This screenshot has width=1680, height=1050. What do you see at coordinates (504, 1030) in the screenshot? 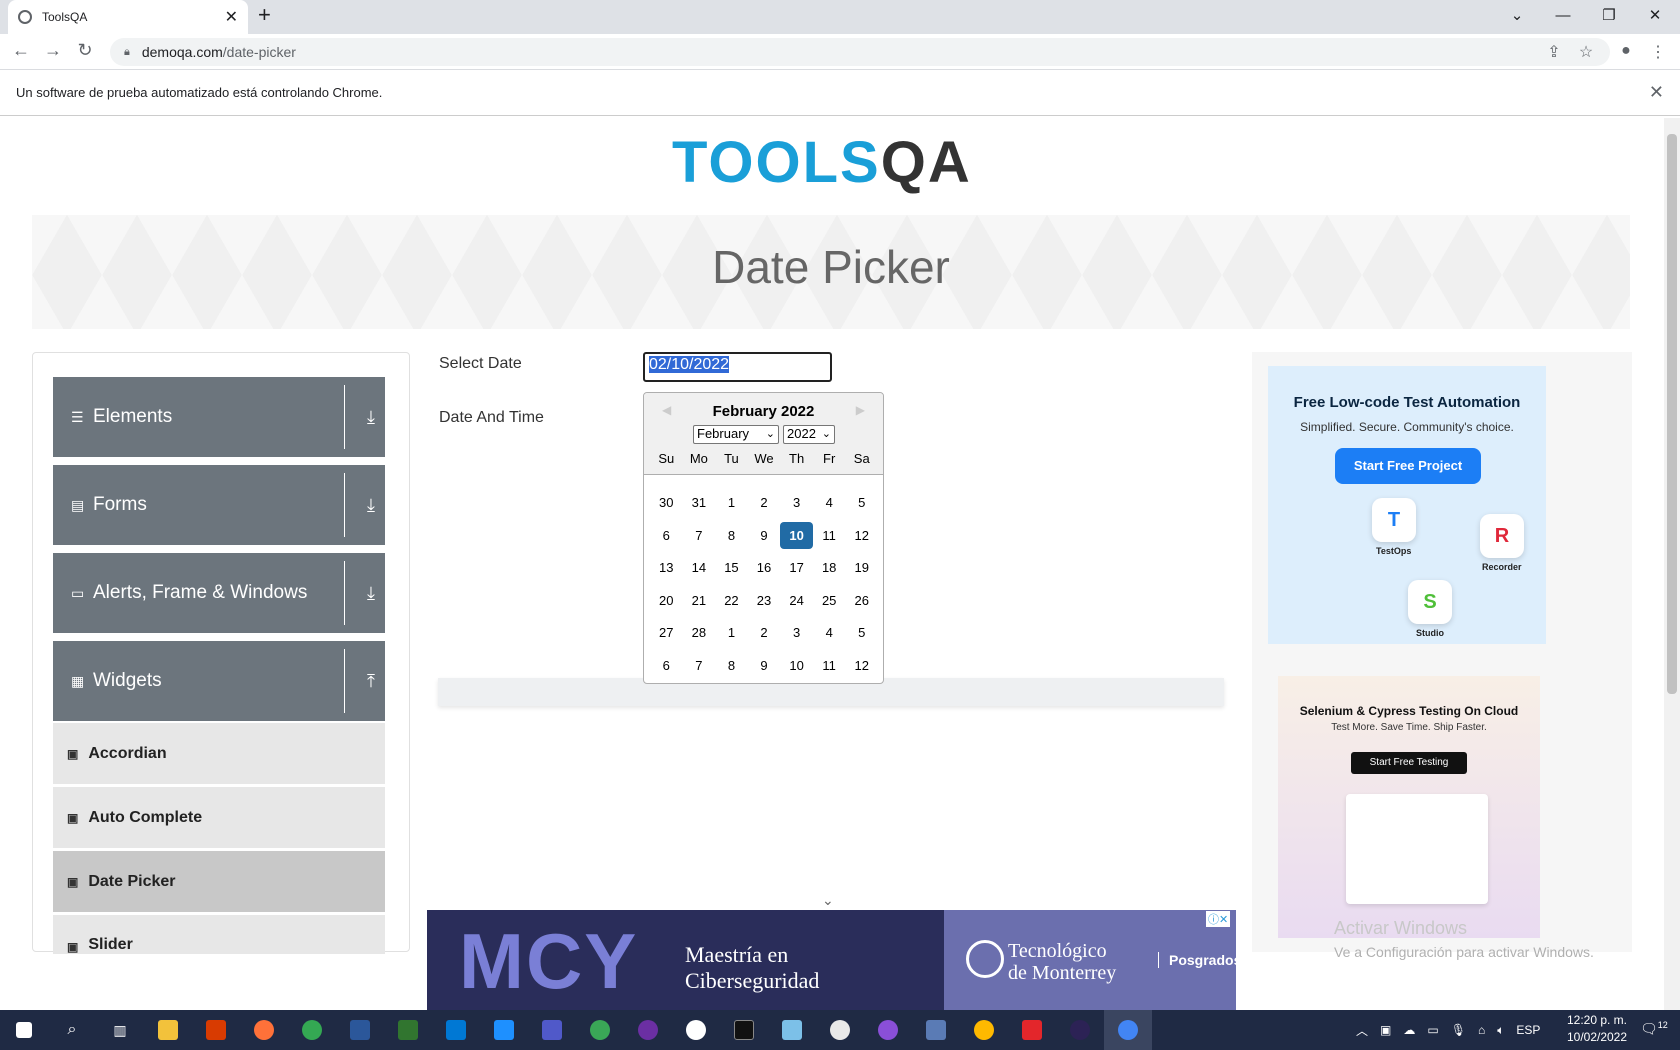
I see `app-f-icon` at bounding box center [504, 1030].